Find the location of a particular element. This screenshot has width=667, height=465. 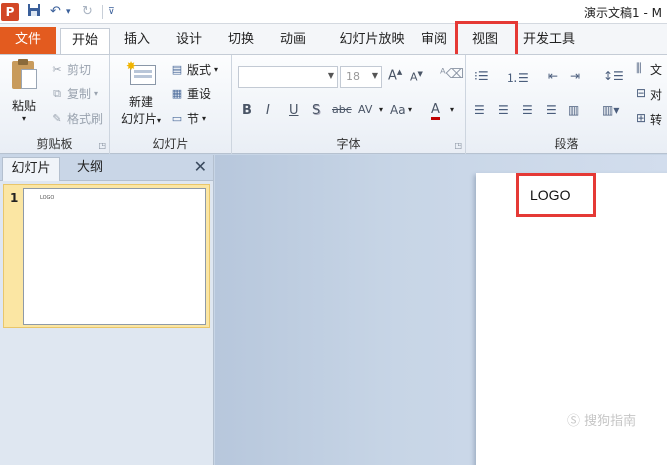

window-title: 演示文稿1 - M is located at coordinates (623, 13).